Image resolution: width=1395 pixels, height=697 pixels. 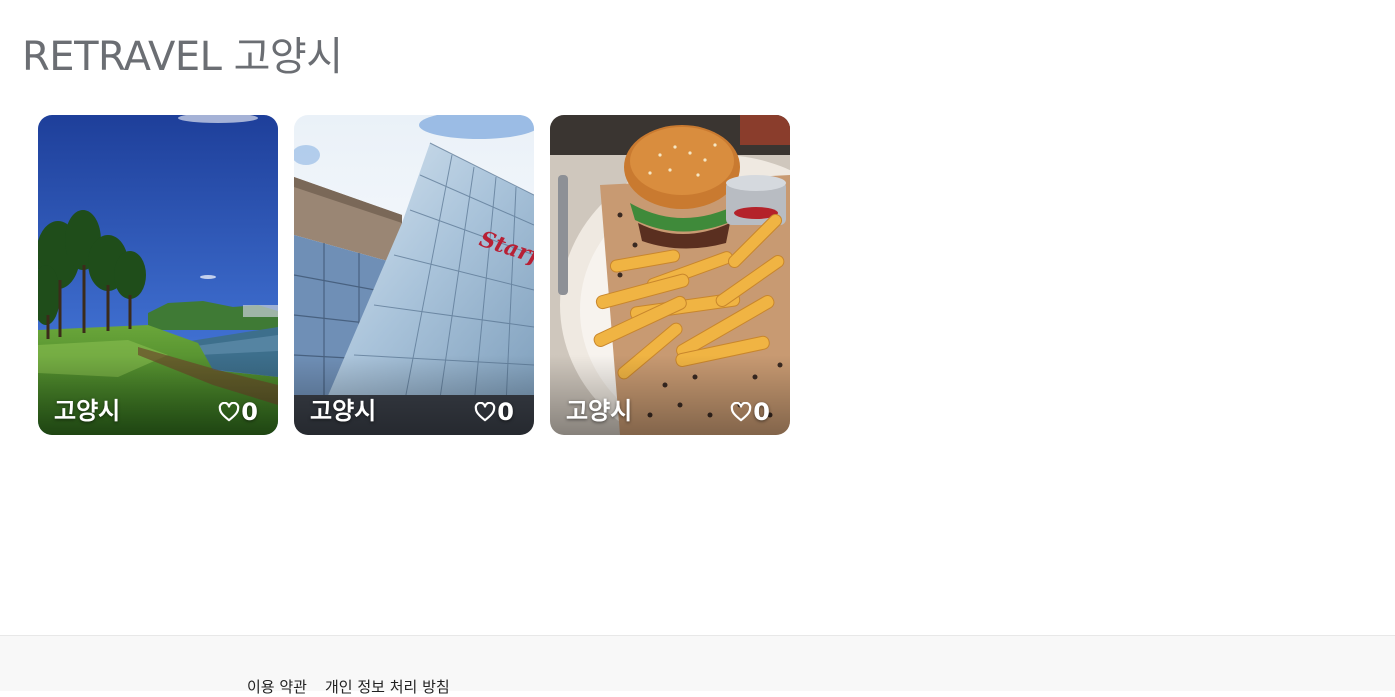 I want to click on footer-links: 이용 약관 개인 정보 처리 방침, so click(x=348, y=686).